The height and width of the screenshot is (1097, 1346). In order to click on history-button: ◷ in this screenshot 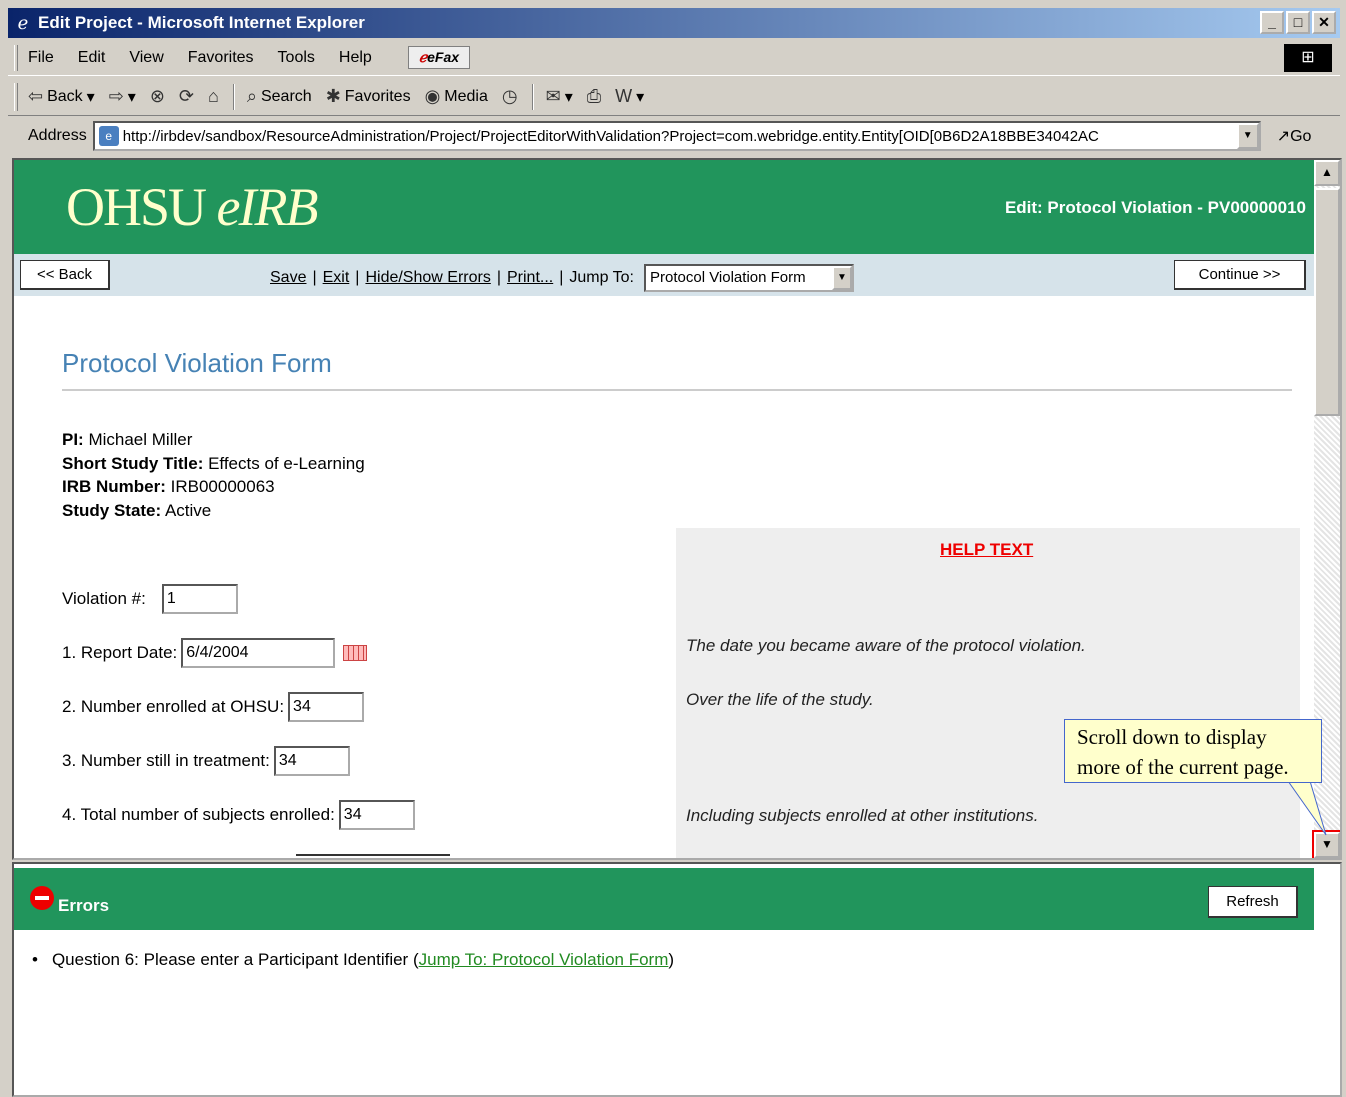, I will do `click(510, 96)`.